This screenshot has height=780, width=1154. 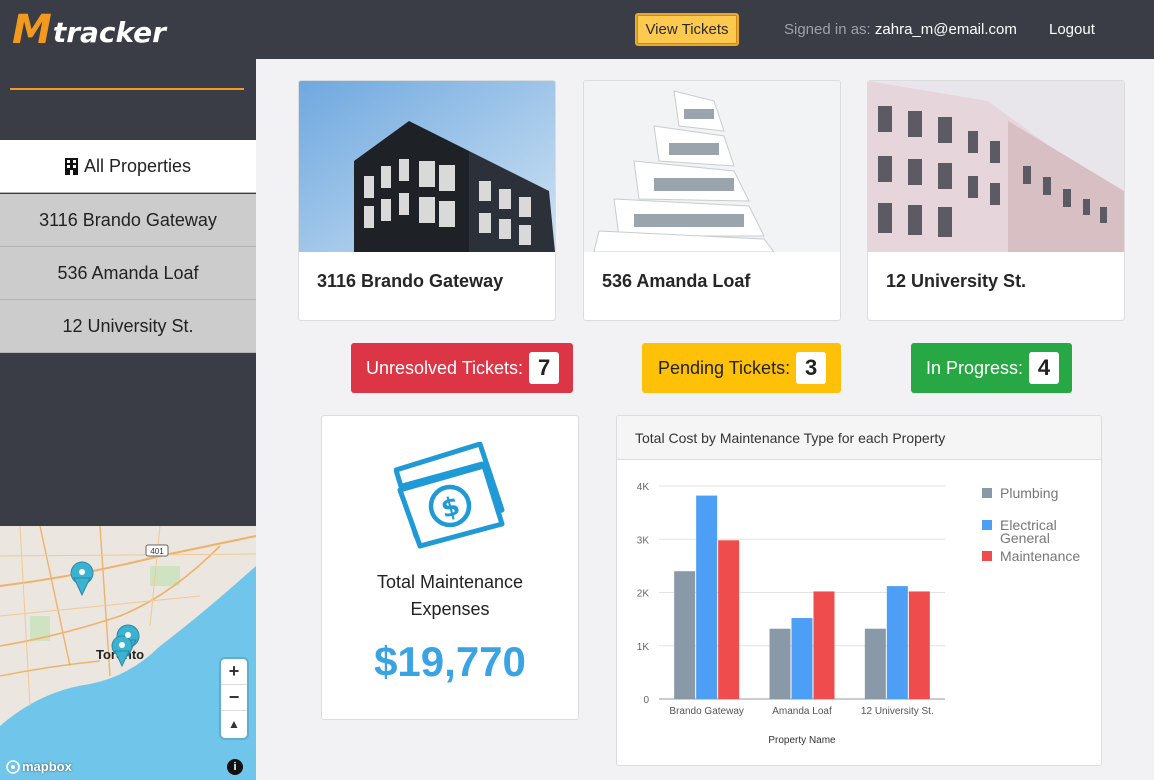 What do you see at coordinates (1040, 556) in the screenshot?
I see `legend-label: Maintenance` at bounding box center [1040, 556].